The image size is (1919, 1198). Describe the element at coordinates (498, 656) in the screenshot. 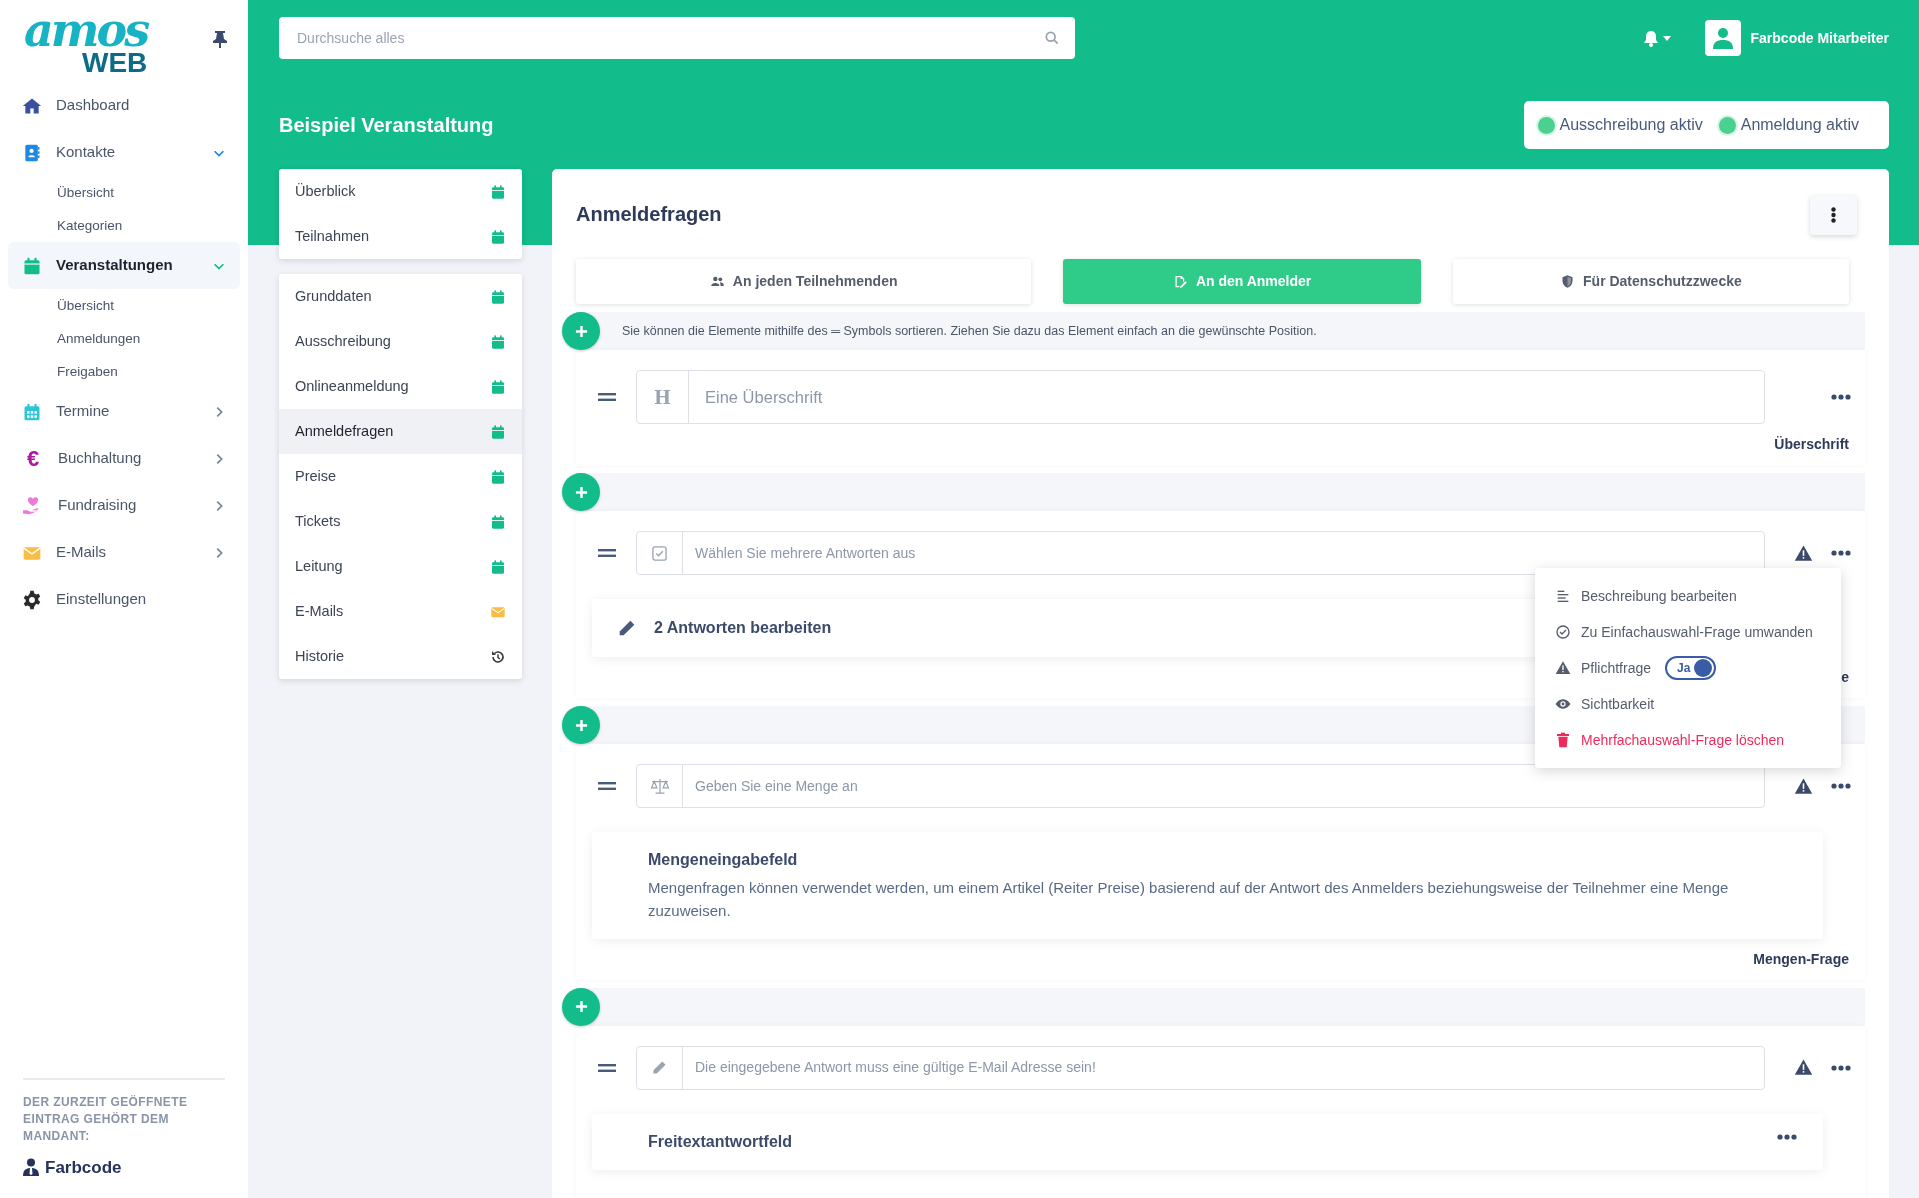

I see `history-icon` at that location.